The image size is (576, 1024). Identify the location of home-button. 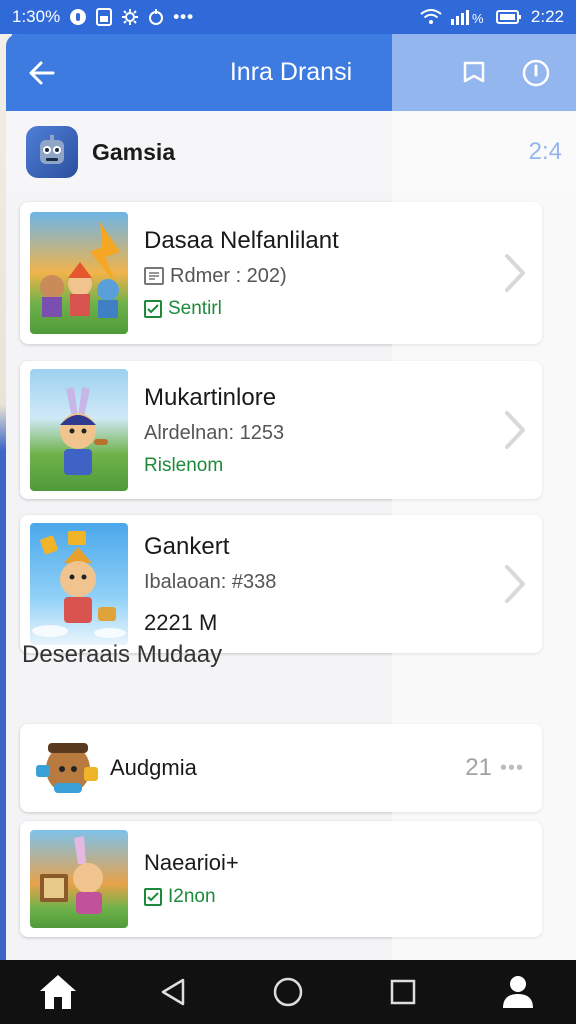
(58, 992).